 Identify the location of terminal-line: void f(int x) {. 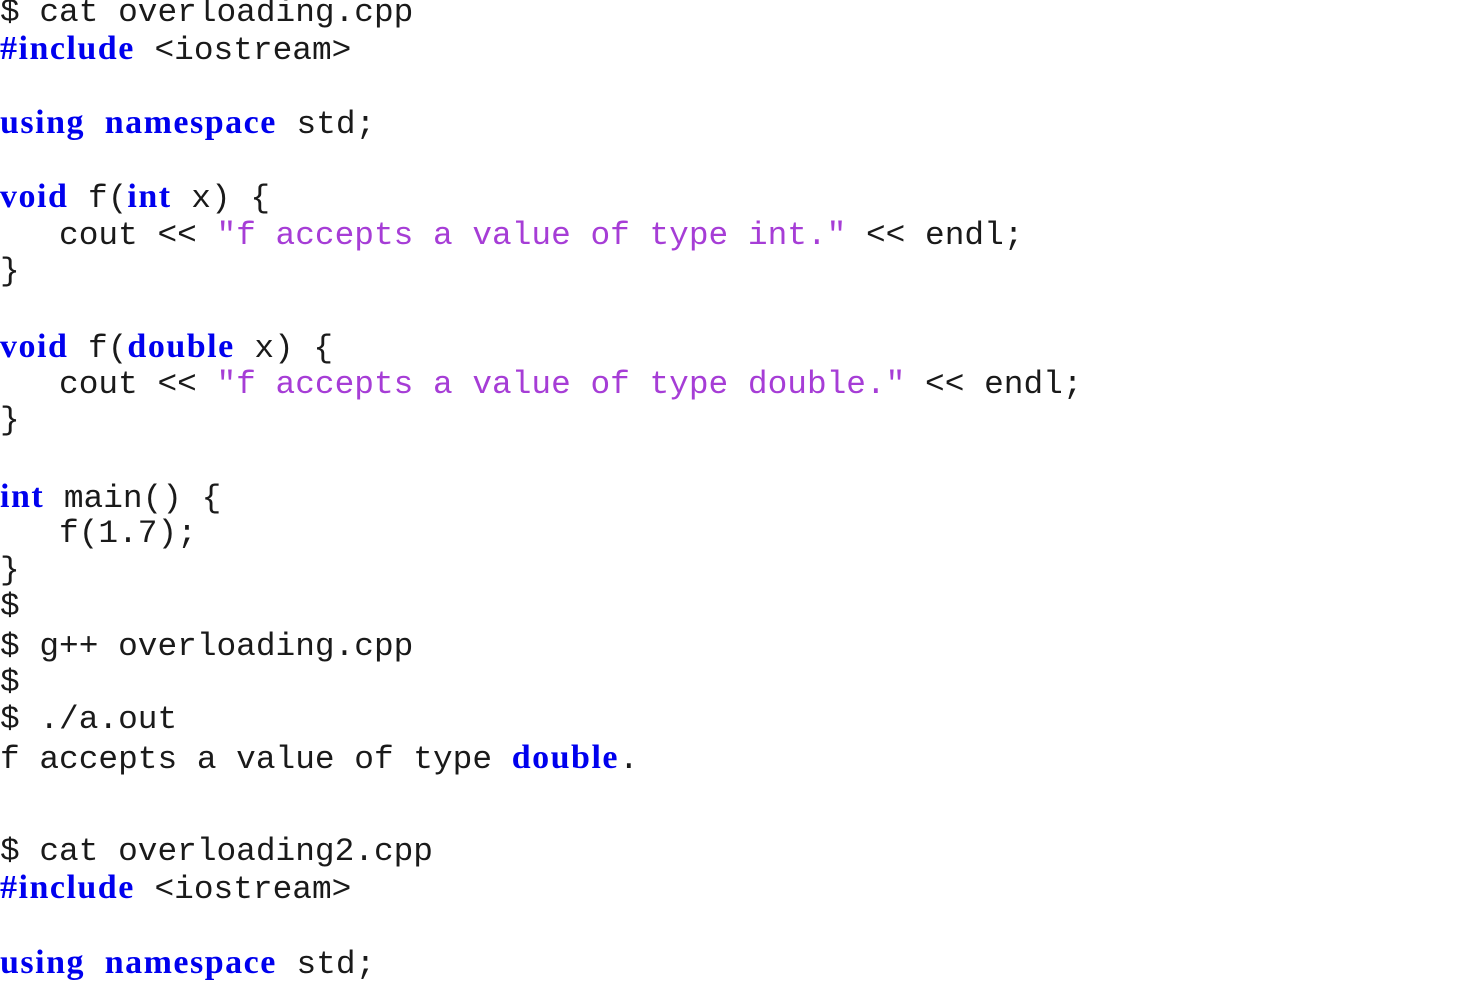
(135, 197).